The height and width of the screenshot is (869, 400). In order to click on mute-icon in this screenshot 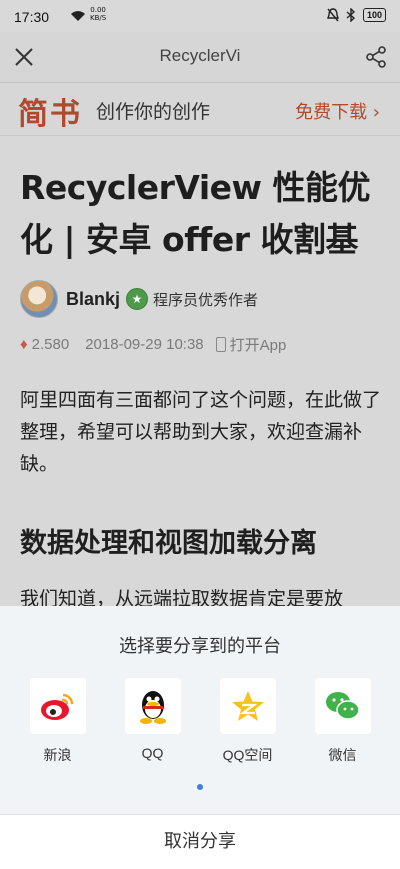, I will do `click(332, 15)`.